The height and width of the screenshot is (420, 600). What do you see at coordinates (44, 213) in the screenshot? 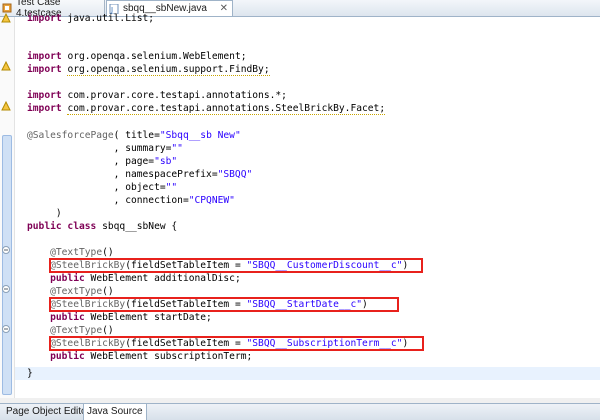
I see `code-line: )` at bounding box center [44, 213].